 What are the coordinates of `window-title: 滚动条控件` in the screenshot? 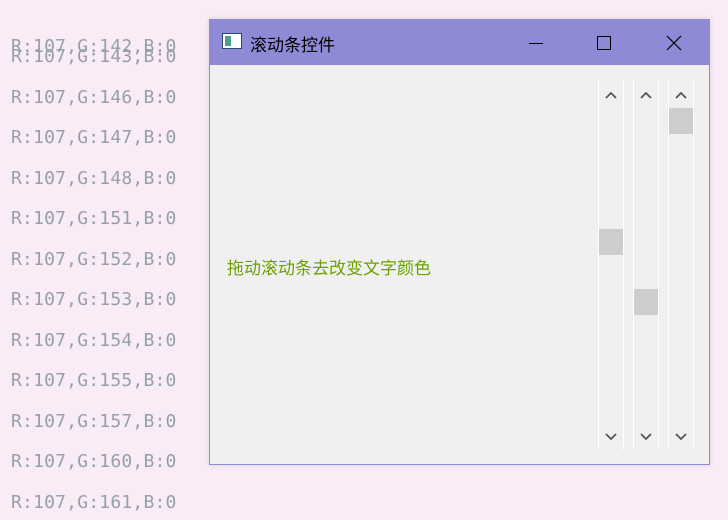 It's located at (292, 46).